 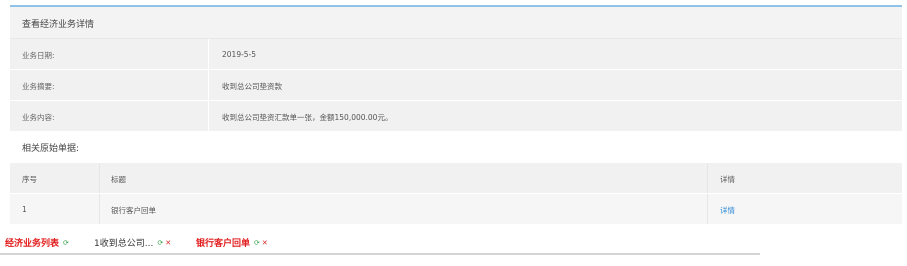 I want to click on table-row: 1 银行客户回单 详情, so click(x=456, y=209).